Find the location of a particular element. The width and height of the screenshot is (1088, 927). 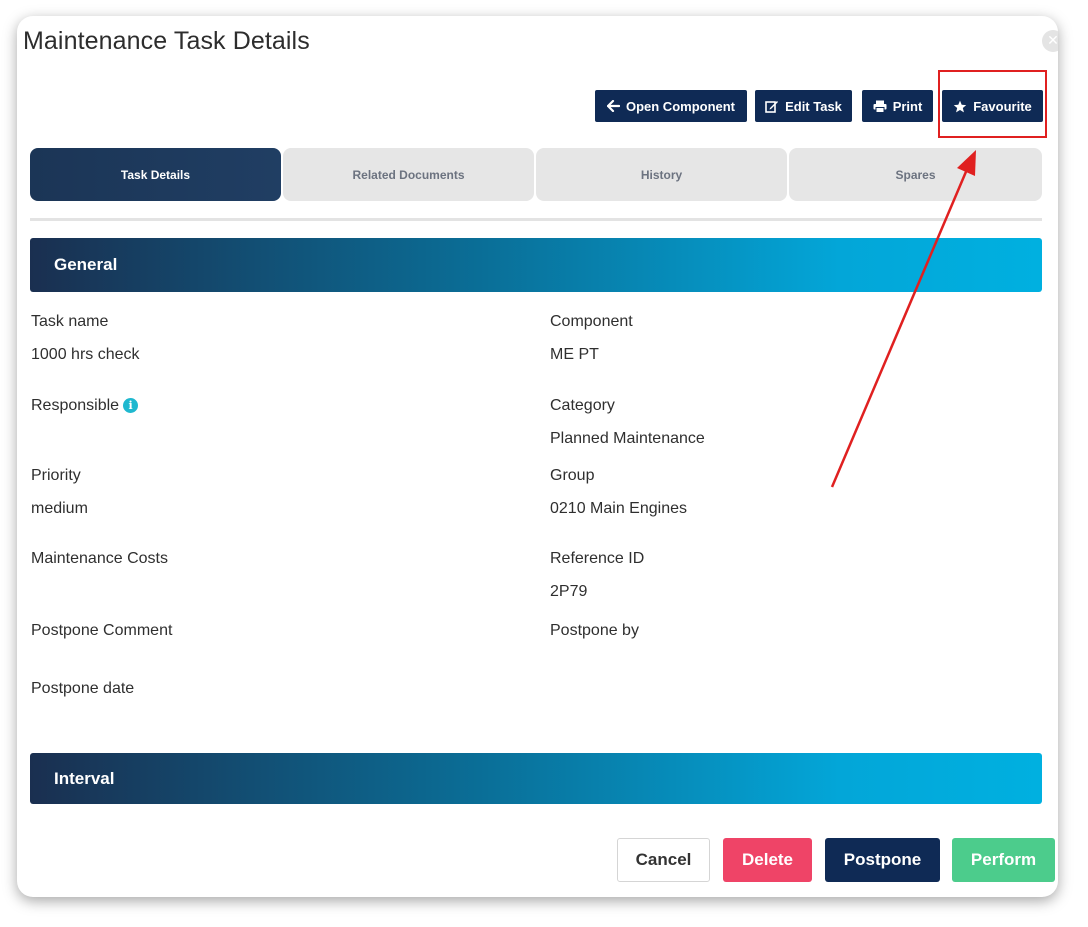

task-name-label: Task name is located at coordinates (70, 321).